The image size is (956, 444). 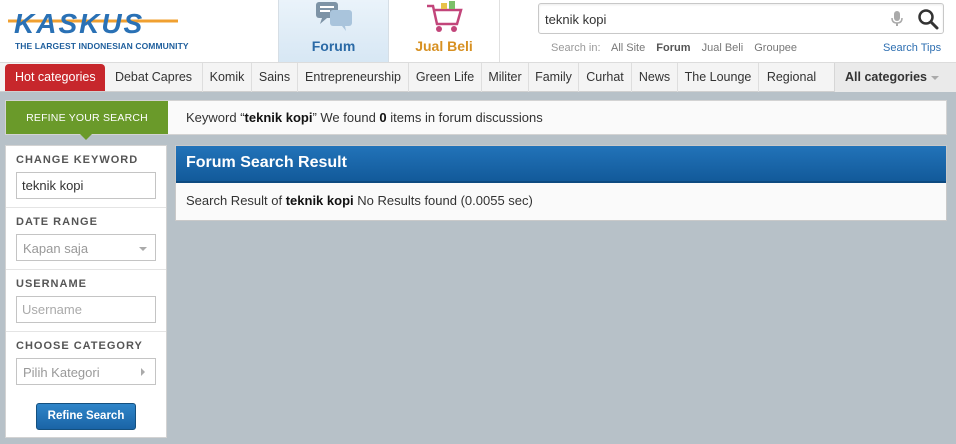 I want to click on result-keyword: teknik kopi, so click(x=319, y=200).